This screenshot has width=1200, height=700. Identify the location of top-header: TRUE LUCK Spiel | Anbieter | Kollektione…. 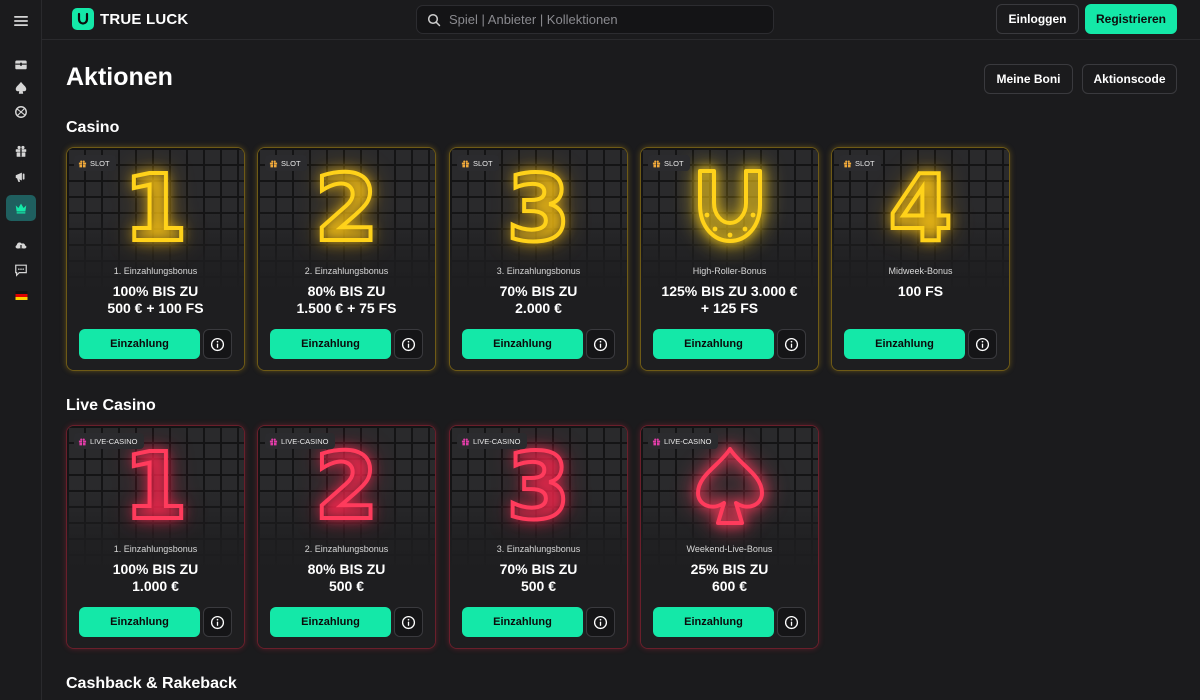
(621, 20).